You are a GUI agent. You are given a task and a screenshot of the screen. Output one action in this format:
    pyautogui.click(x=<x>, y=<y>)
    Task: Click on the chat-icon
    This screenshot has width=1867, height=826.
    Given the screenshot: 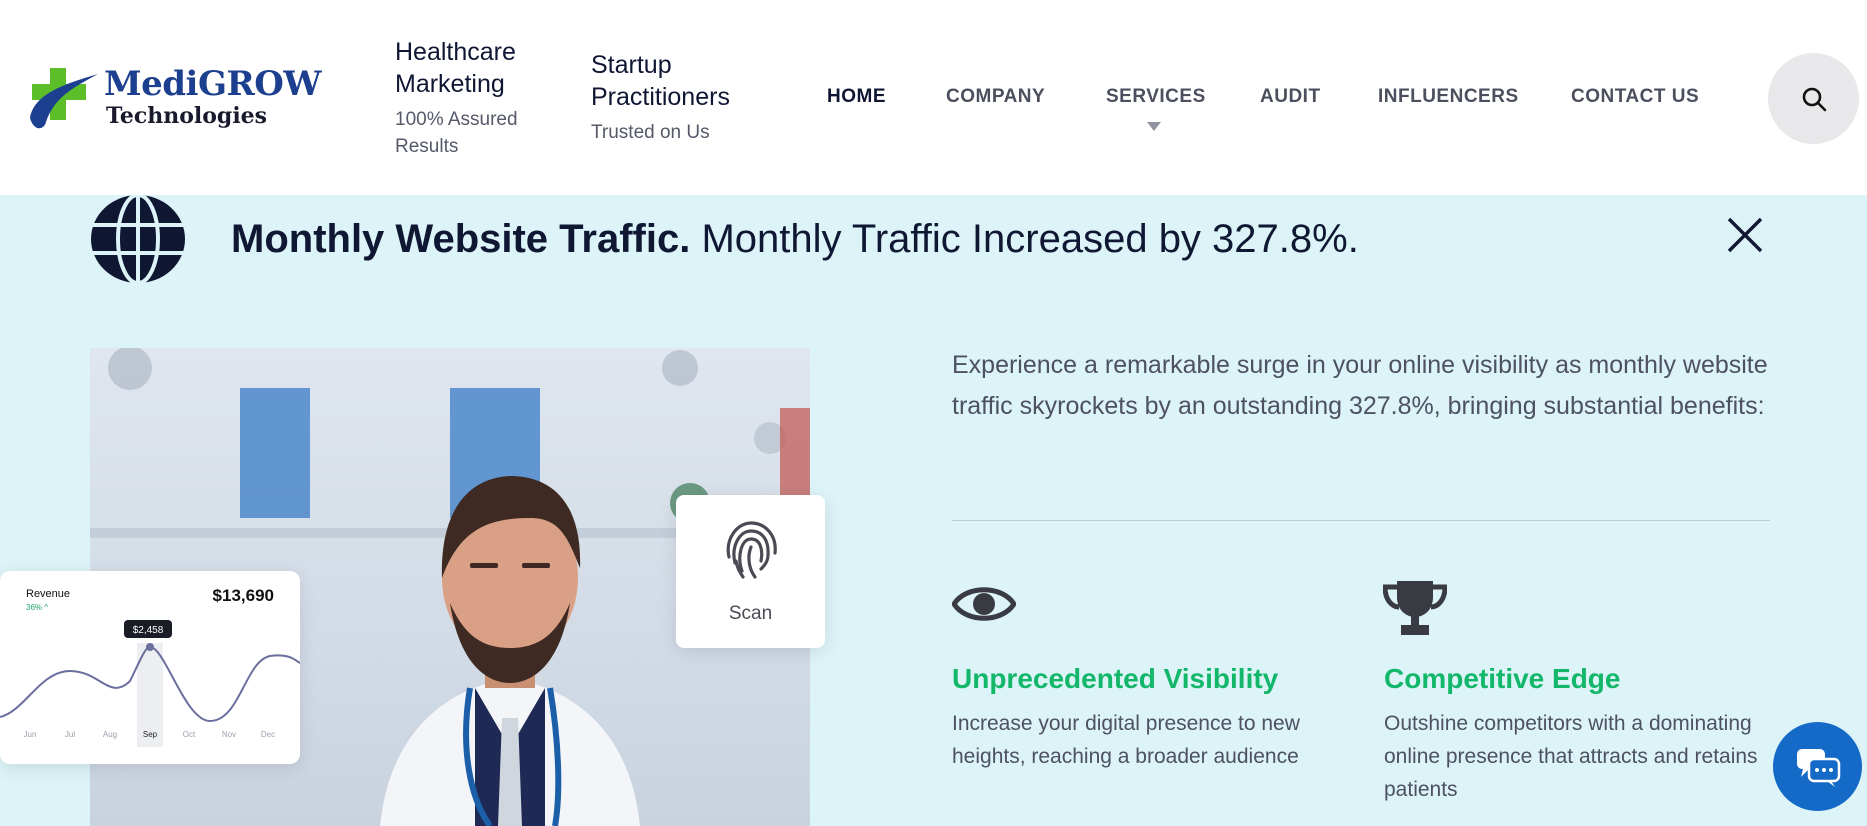 What is the action you would take?
    pyautogui.click(x=1818, y=767)
    